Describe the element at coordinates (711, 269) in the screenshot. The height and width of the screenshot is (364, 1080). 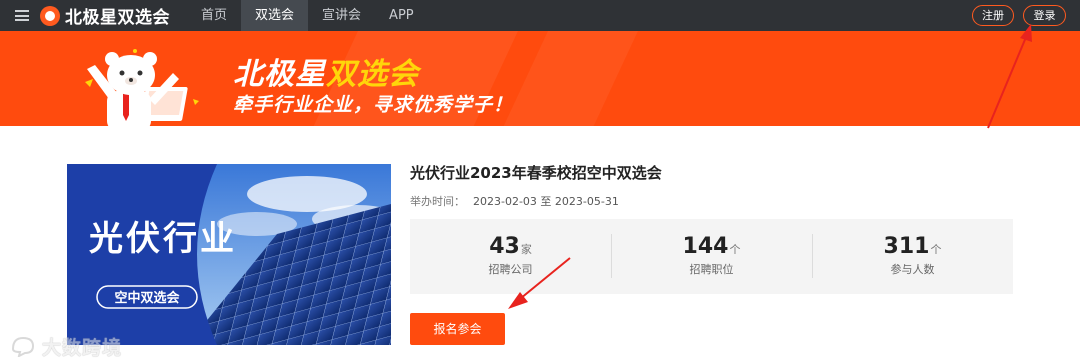
I see `stat-label: 招聘职位` at that location.